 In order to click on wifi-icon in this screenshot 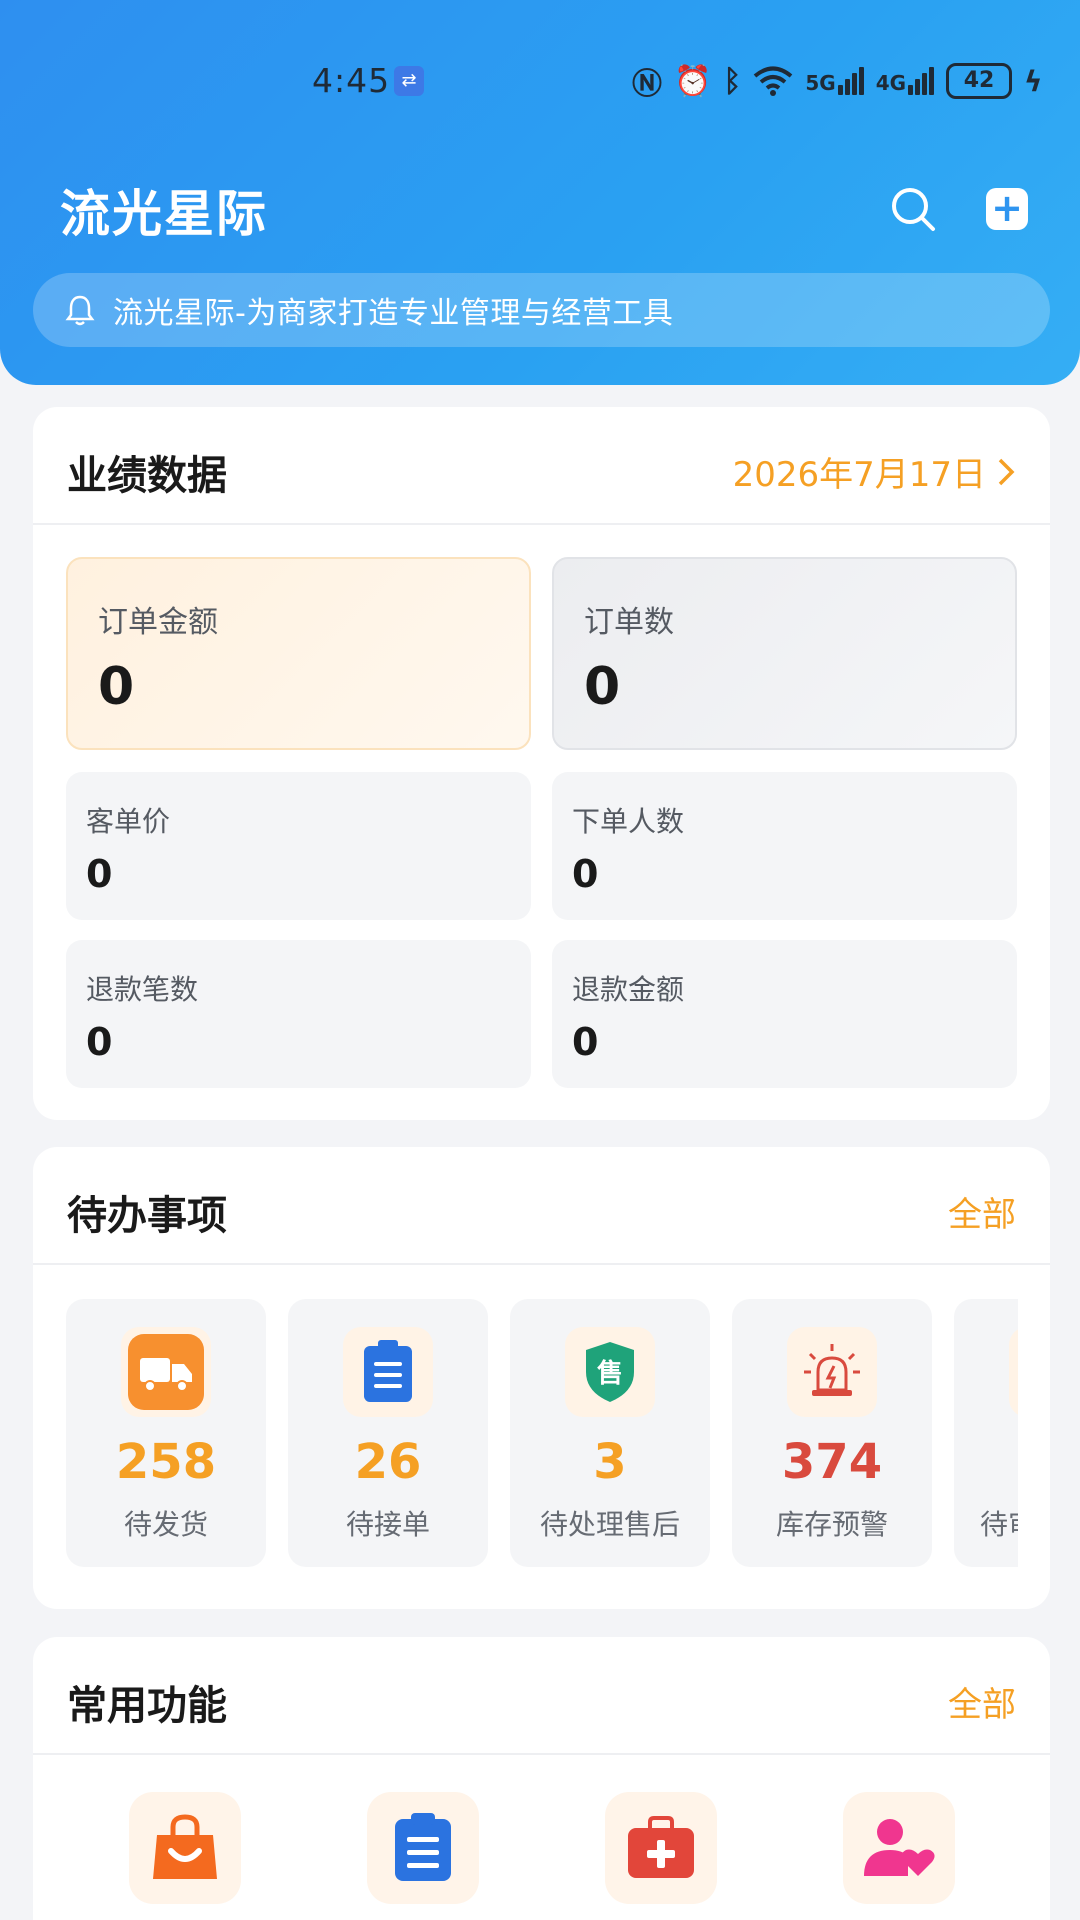, I will do `click(773, 81)`.